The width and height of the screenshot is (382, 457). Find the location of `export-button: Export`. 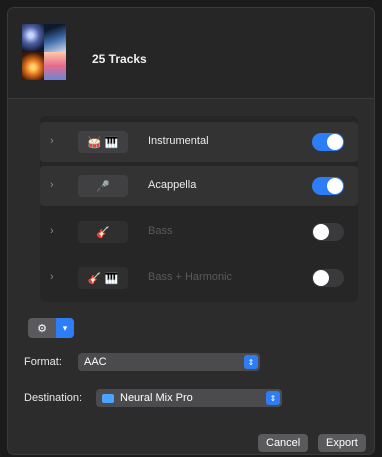

export-button: Export is located at coordinates (342, 443).